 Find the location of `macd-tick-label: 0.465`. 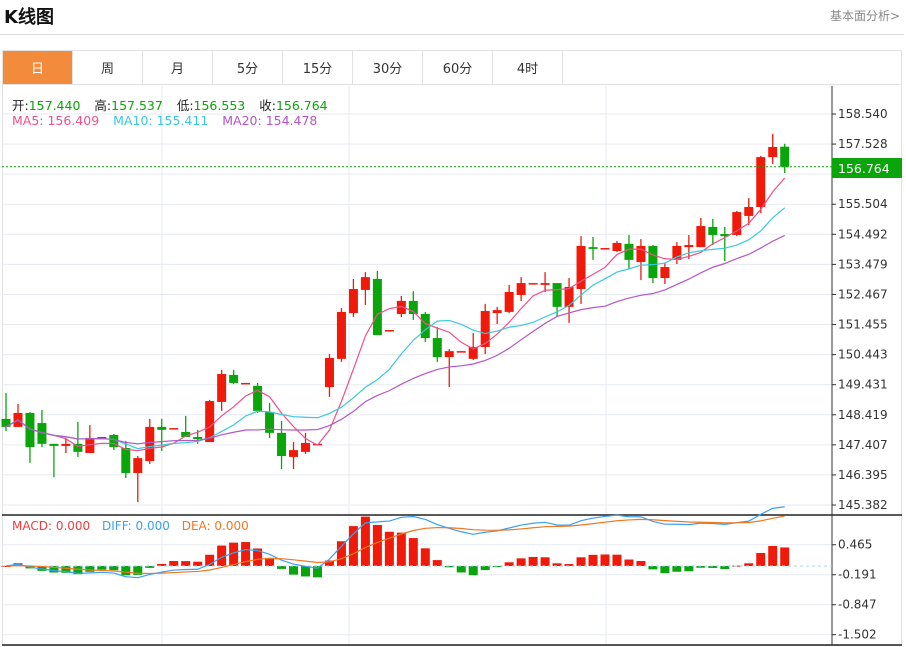

macd-tick-label: 0.465 is located at coordinates (855, 545).